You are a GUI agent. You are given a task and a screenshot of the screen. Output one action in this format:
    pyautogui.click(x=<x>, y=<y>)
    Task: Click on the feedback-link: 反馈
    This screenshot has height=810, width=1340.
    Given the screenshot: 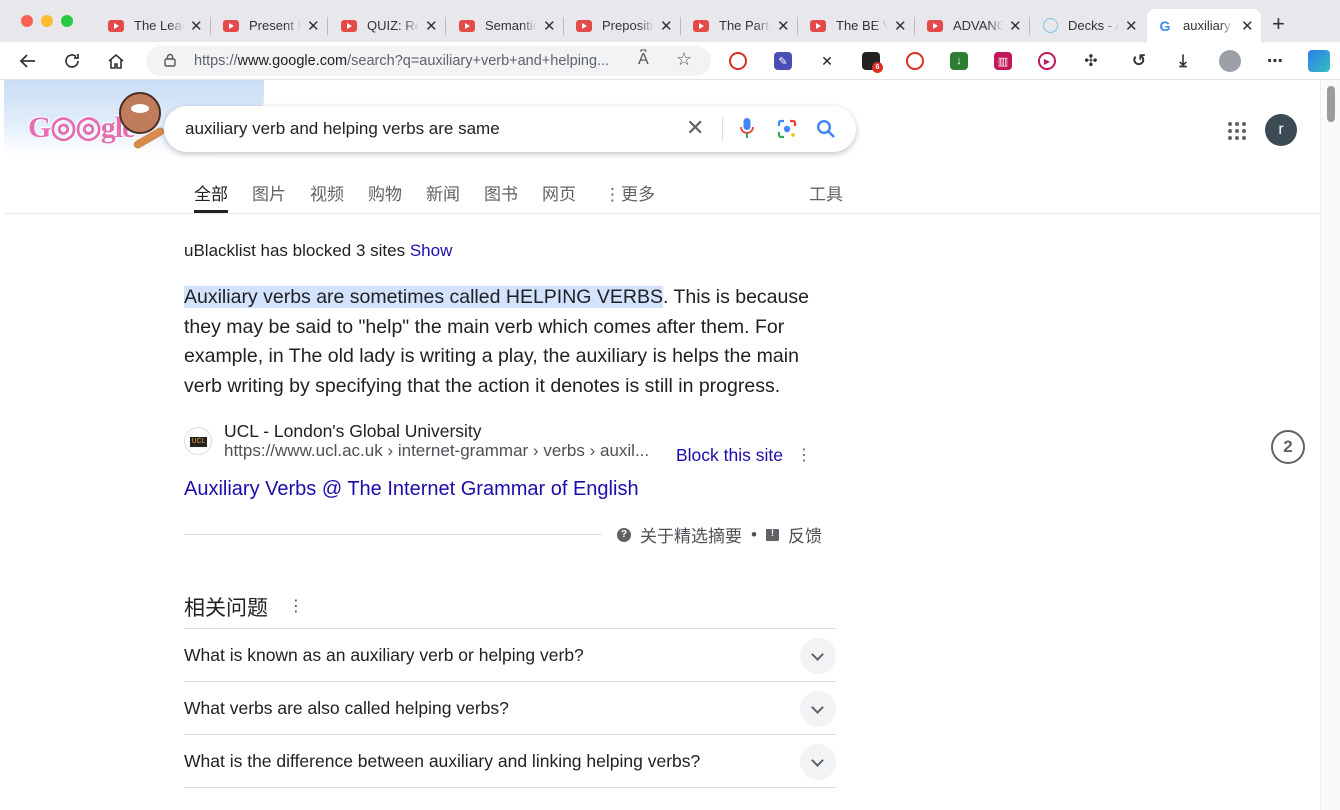 What is the action you would take?
    pyautogui.click(x=805, y=534)
    